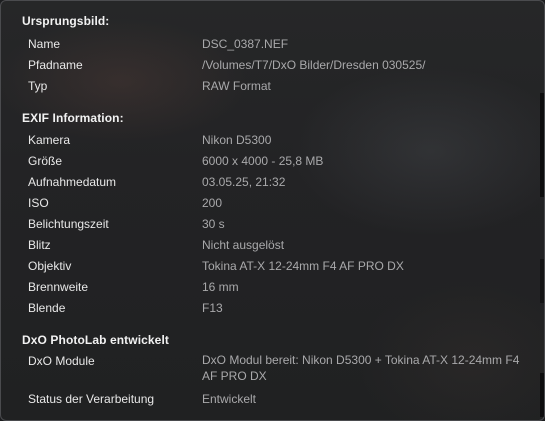 This screenshot has width=545, height=421. I want to click on value-flash: Nicht ausgelöst, so click(243, 245).